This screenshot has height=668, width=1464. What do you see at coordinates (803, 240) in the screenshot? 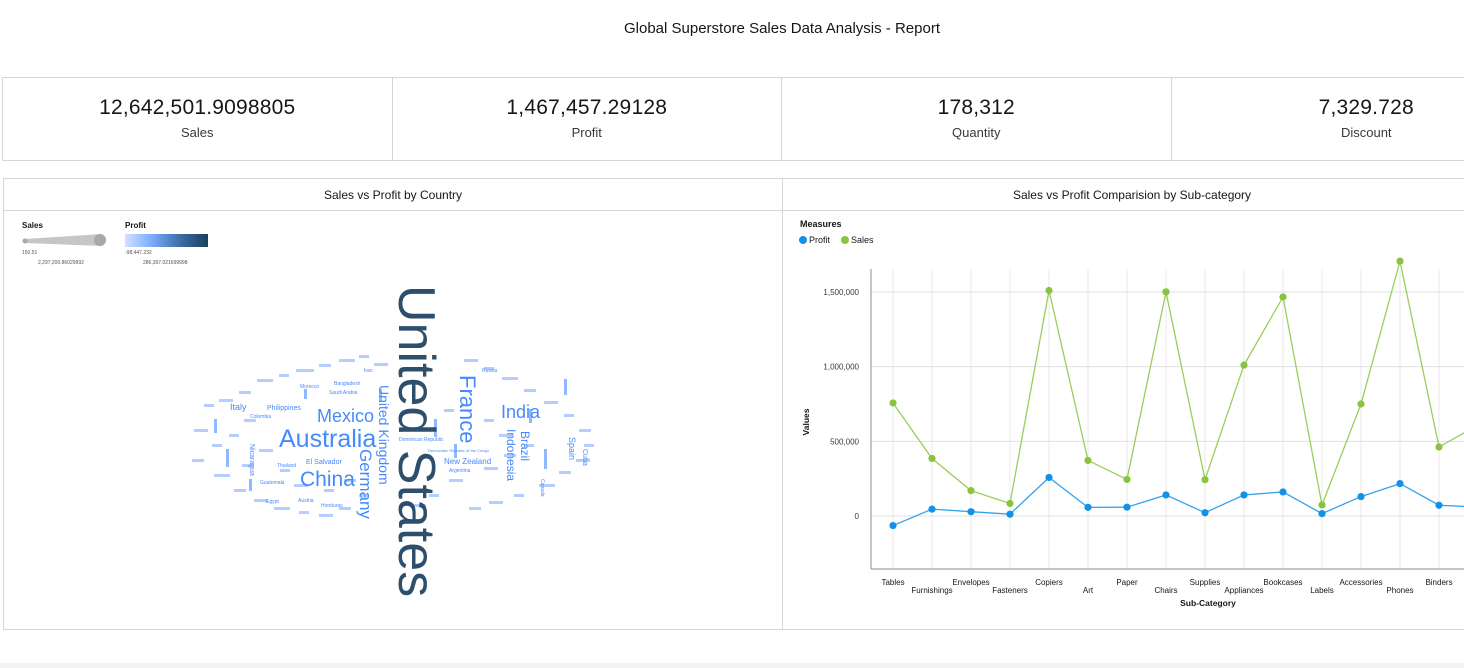
I see `legend-swatch-profit` at bounding box center [803, 240].